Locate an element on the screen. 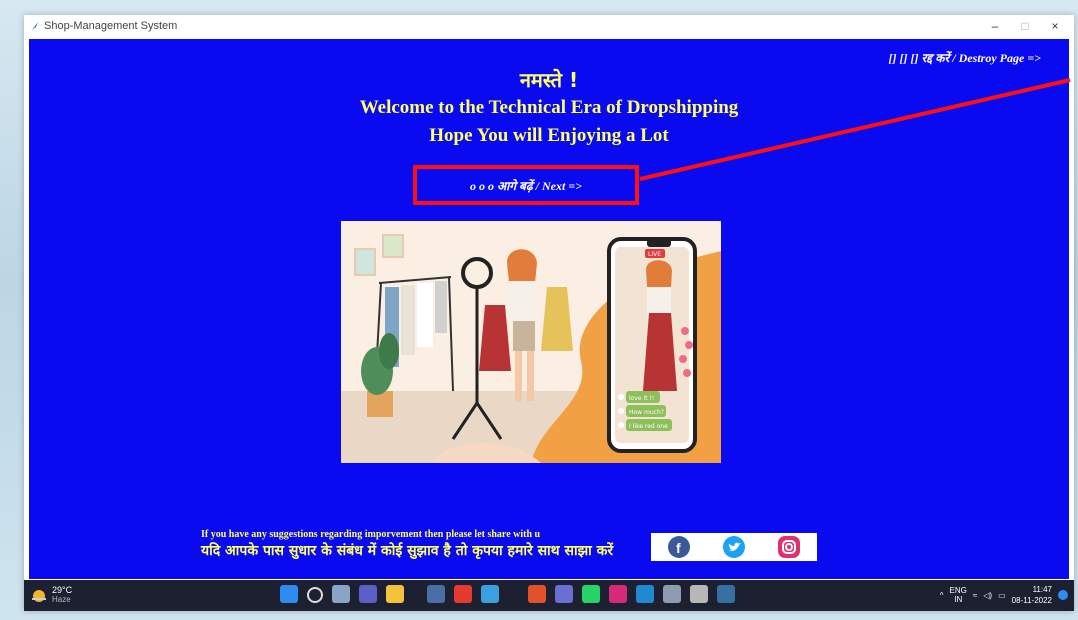 The image size is (1078, 620). system-tray: ^ ENG IN ≈ ◁) ▭ 11:47 08-11-2022 is located at coordinates (1004, 595).